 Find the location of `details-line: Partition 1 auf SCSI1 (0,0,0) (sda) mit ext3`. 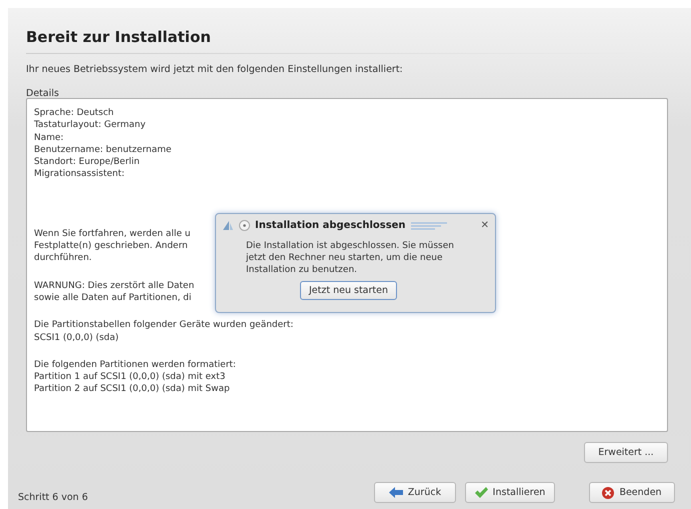

details-line: Partition 1 auf SCSI1 (0,0,0) (sda) mit ext3 is located at coordinates (130, 377).